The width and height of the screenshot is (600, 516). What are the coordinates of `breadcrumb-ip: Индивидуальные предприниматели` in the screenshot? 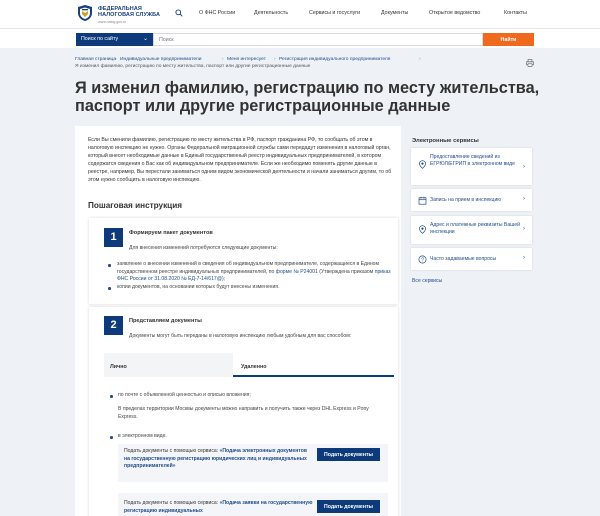 It's located at (160, 59).